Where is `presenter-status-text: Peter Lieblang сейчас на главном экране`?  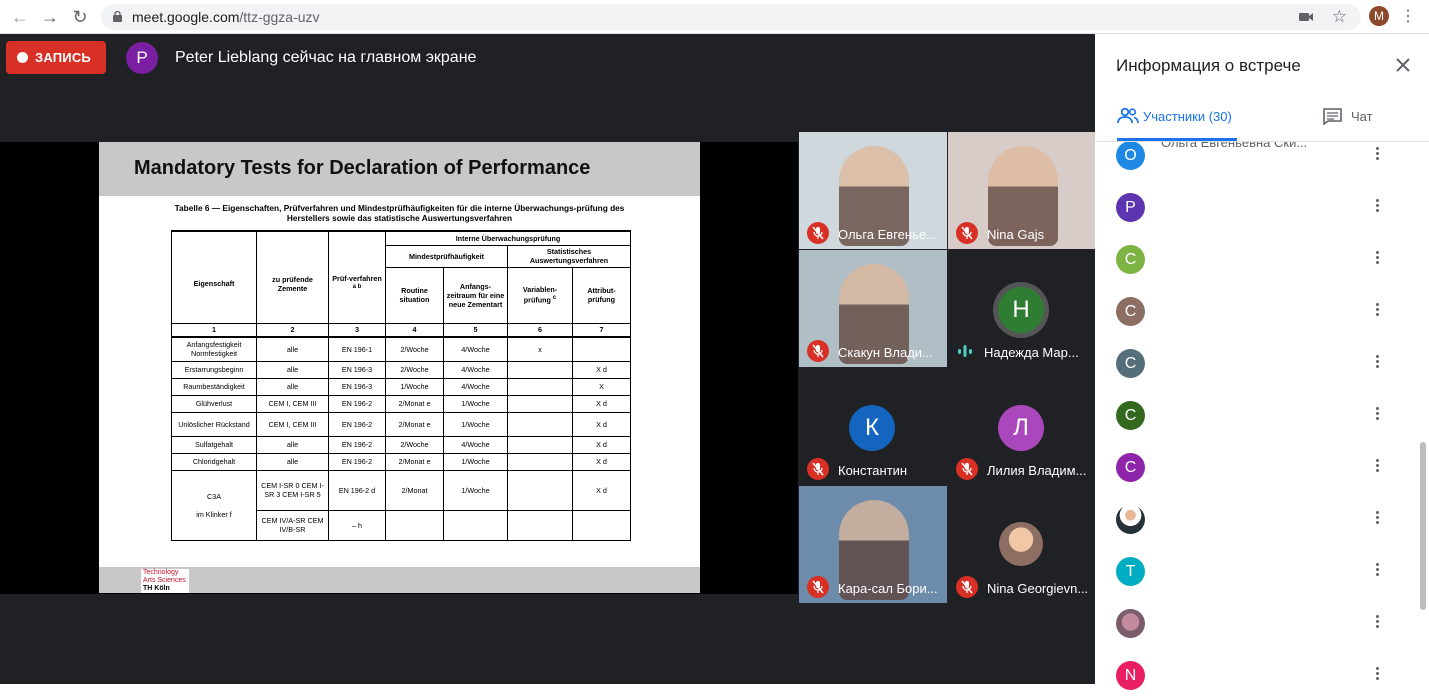
presenter-status-text: Peter Lieblang сейчас на главном экране is located at coordinates (326, 57).